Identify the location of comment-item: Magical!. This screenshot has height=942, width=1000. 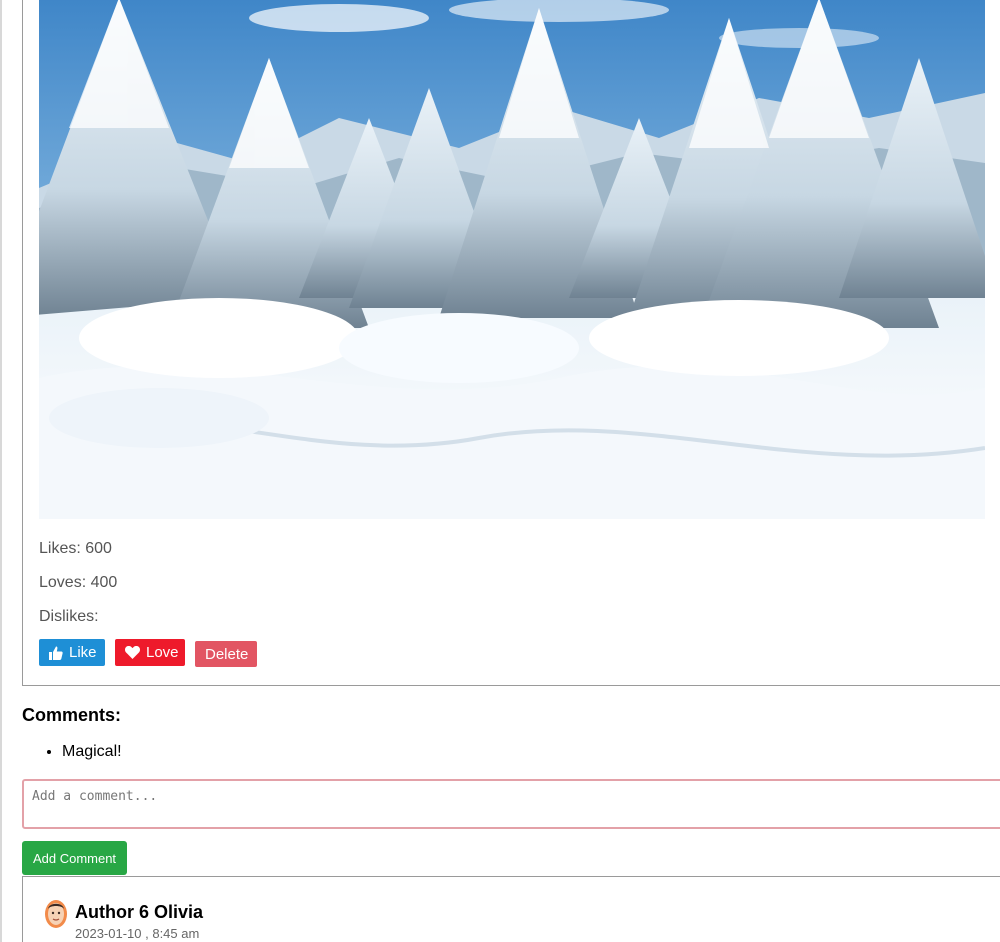
(92, 752).